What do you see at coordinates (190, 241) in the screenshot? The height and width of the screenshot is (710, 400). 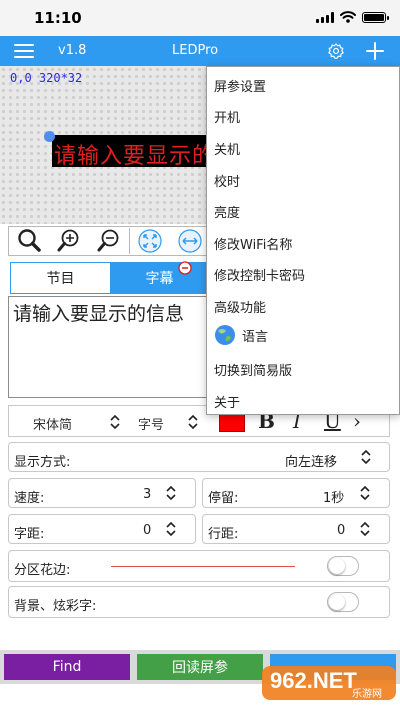 I see `horizontal-arrows-icon` at bounding box center [190, 241].